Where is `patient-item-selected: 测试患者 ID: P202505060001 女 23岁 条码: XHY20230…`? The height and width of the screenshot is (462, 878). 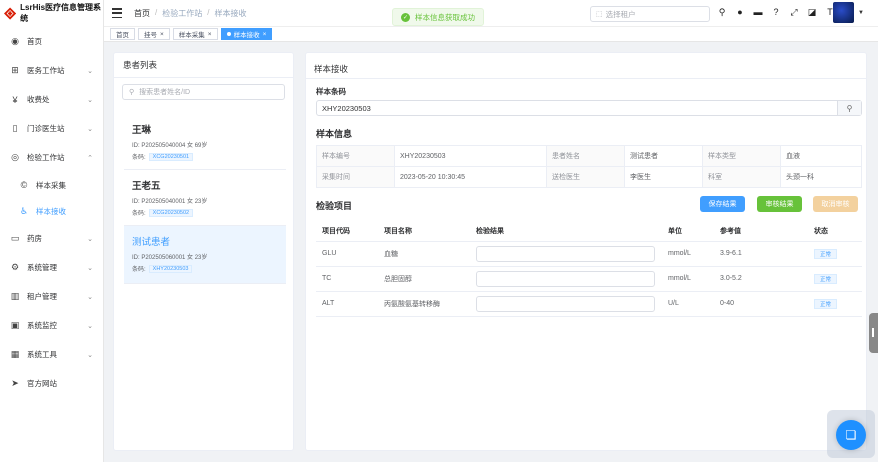
patient-item-selected: 测试患者 ID: P202505060001 女 23岁 条码: XHY20230… is located at coordinates (205, 255).